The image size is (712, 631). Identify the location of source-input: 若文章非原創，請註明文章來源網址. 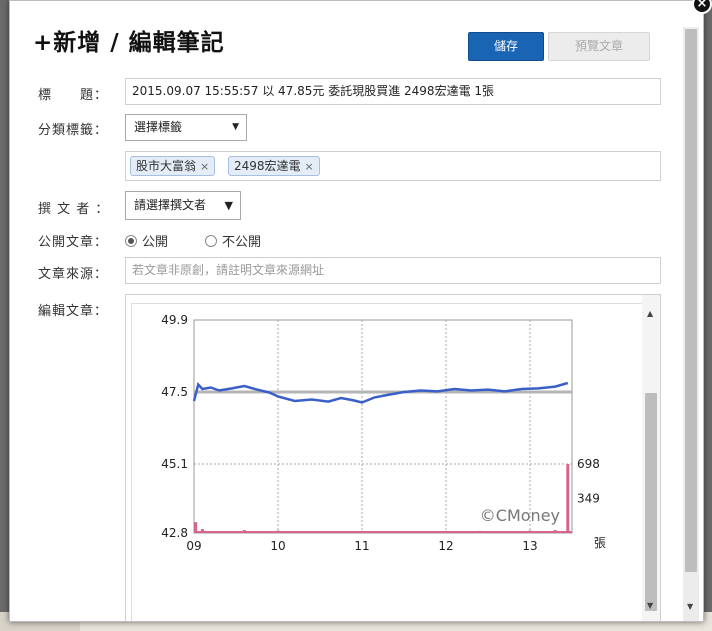
(393, 270).